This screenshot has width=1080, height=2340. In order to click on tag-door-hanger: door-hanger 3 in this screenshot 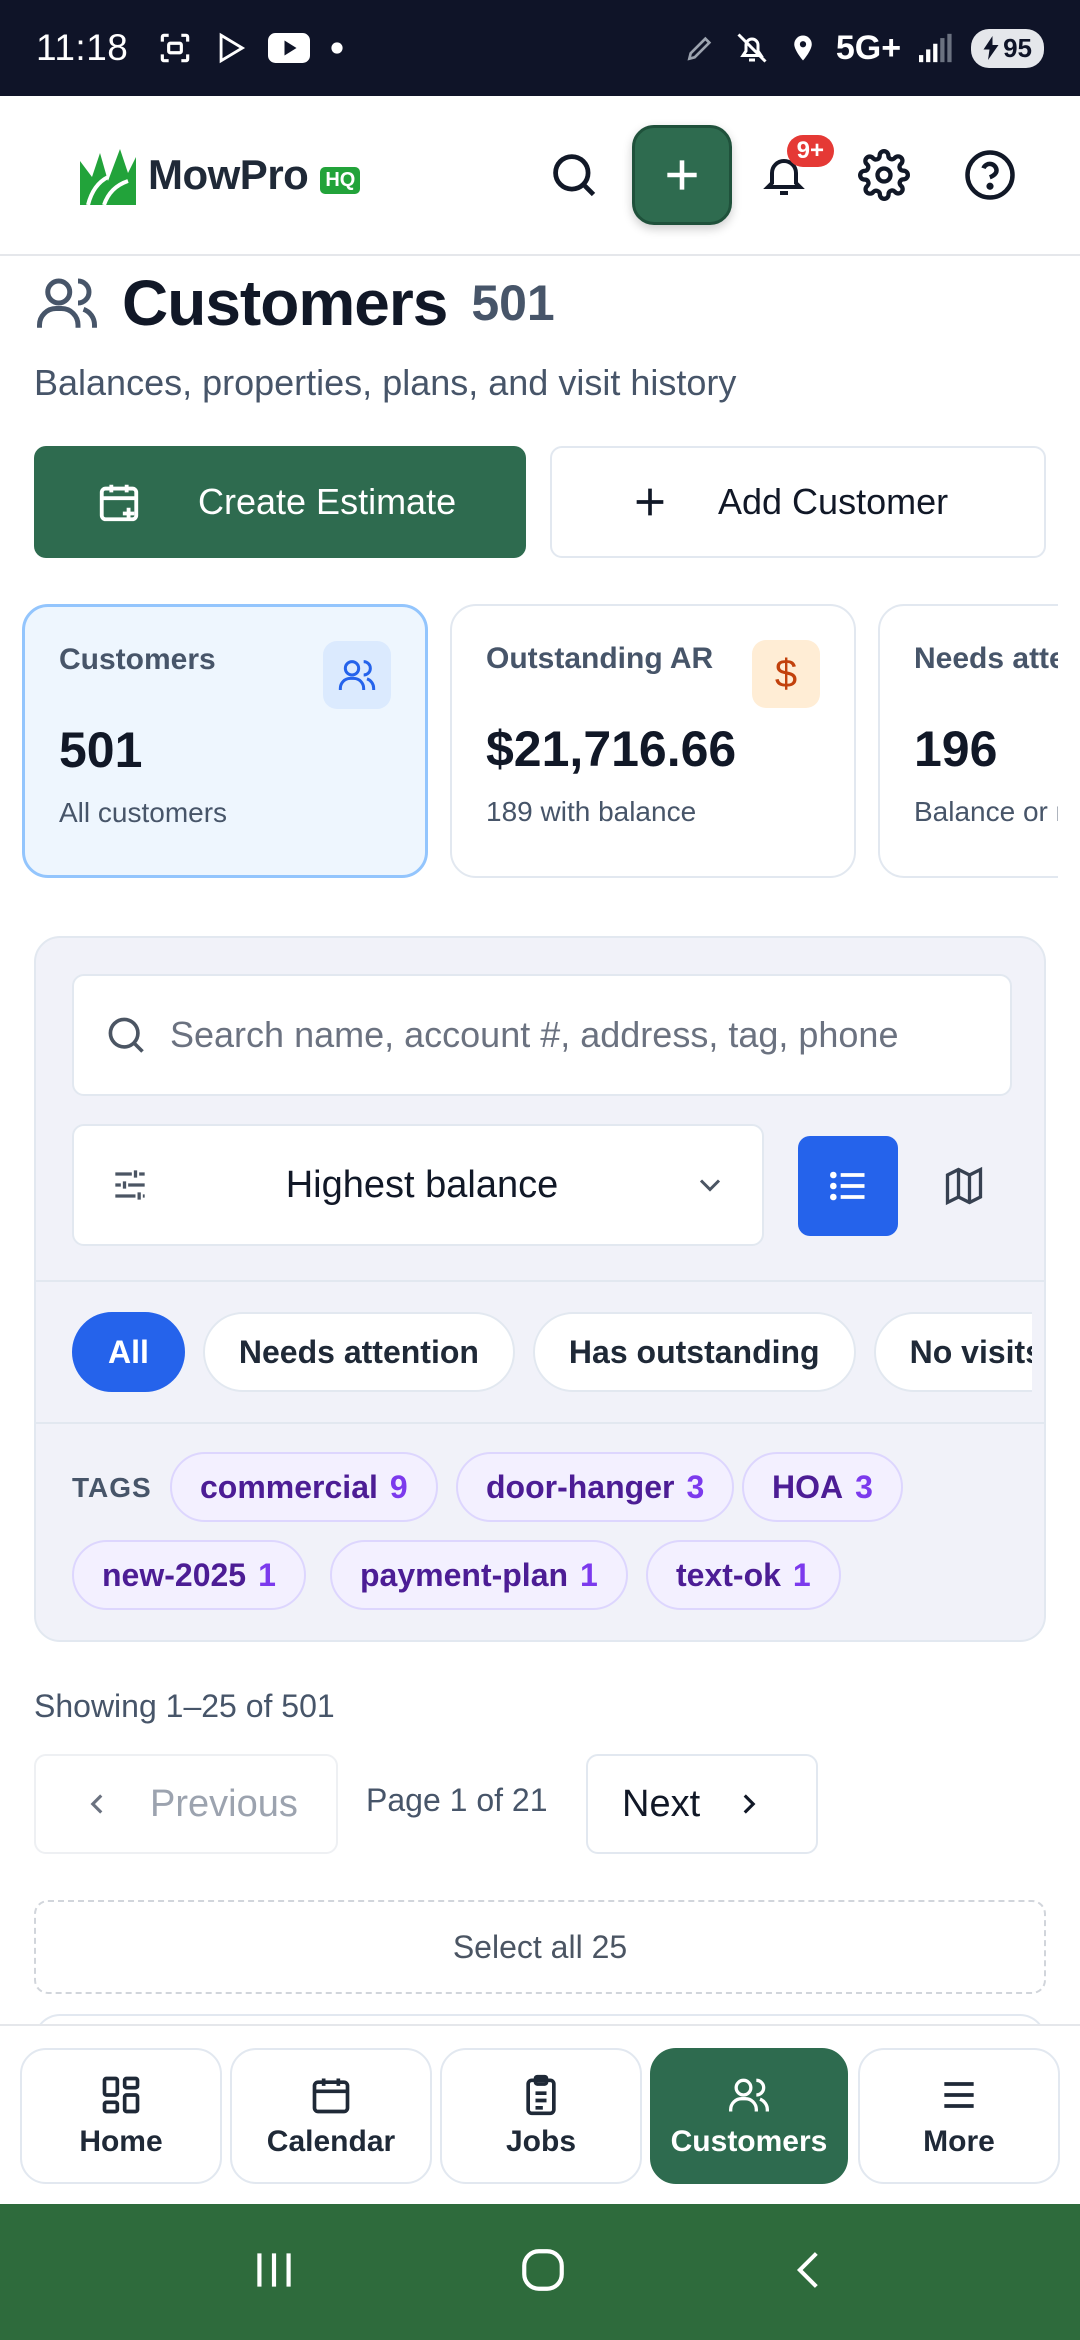, I will do `click(595, 1487)`.